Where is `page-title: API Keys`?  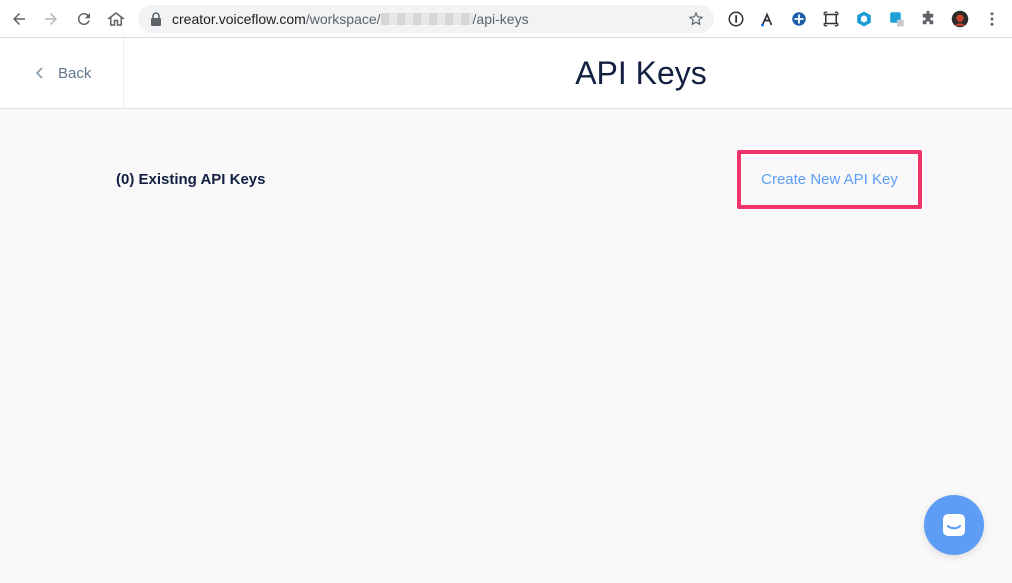 page-title: API Keys is located at coordinates (641, 72).